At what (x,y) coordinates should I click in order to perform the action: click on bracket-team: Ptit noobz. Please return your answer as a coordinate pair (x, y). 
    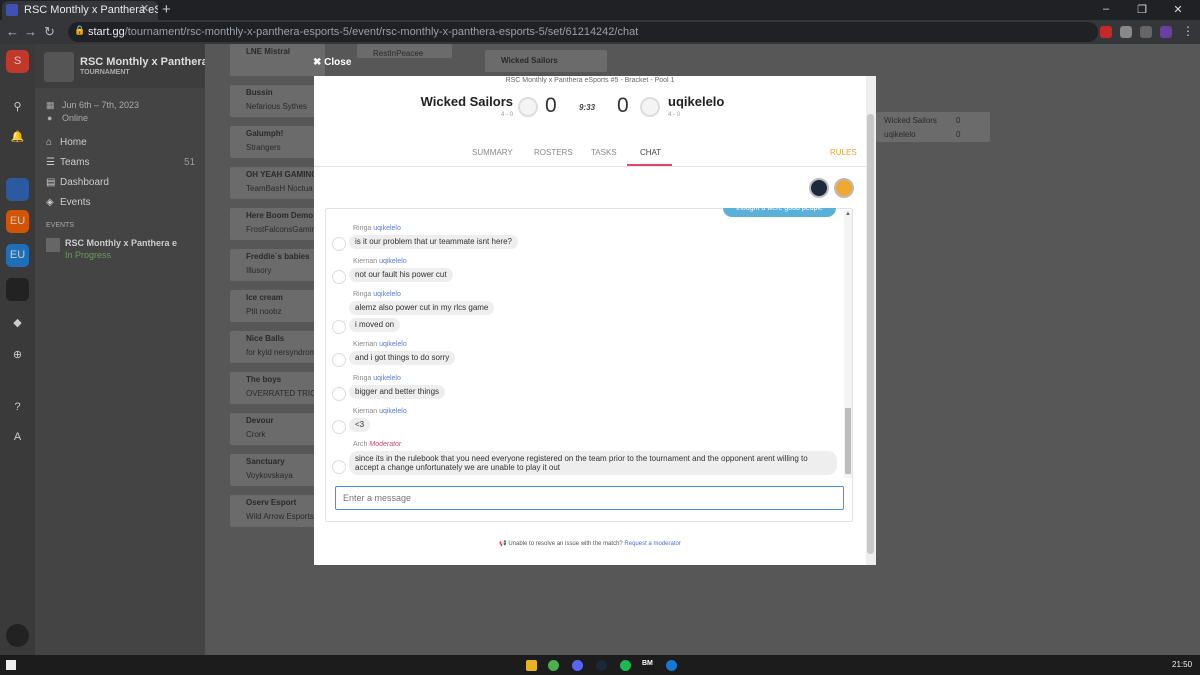
    Looking at the image, I should click on (264, 311).